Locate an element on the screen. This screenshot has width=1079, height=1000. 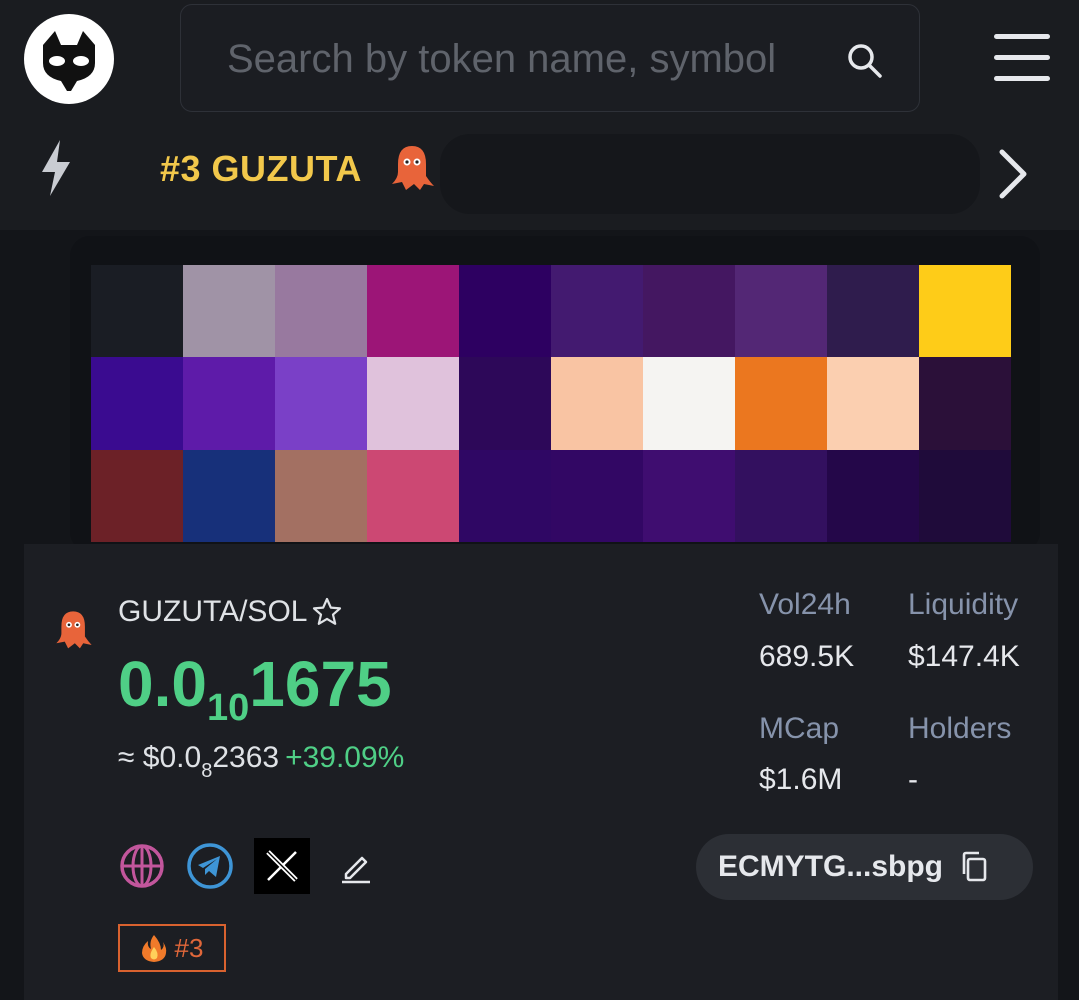
usd-price: ≈ $0.082363 +39.09% is located at coordinates (261, 764).